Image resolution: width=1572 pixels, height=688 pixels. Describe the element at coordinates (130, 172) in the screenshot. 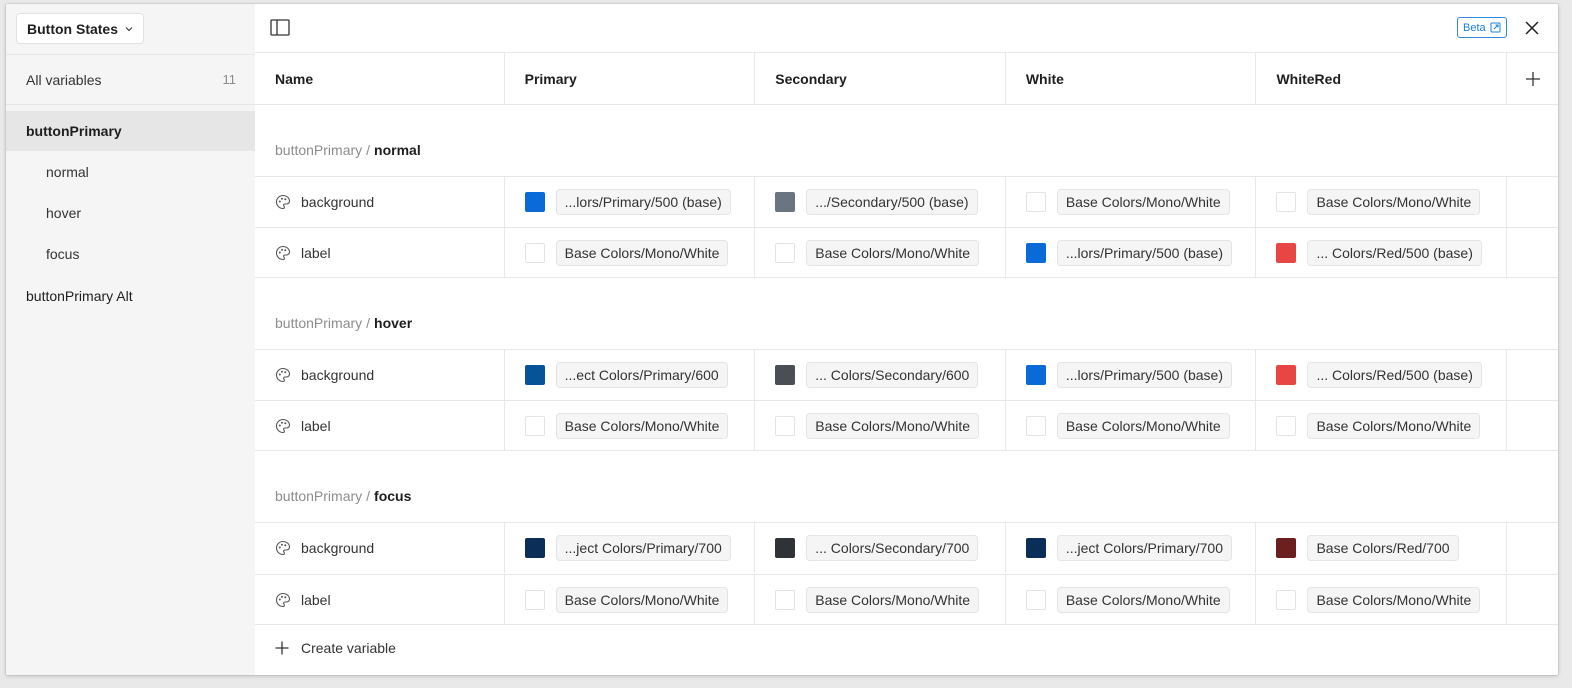

I see `sidebar-item-normal: normal` at that location.